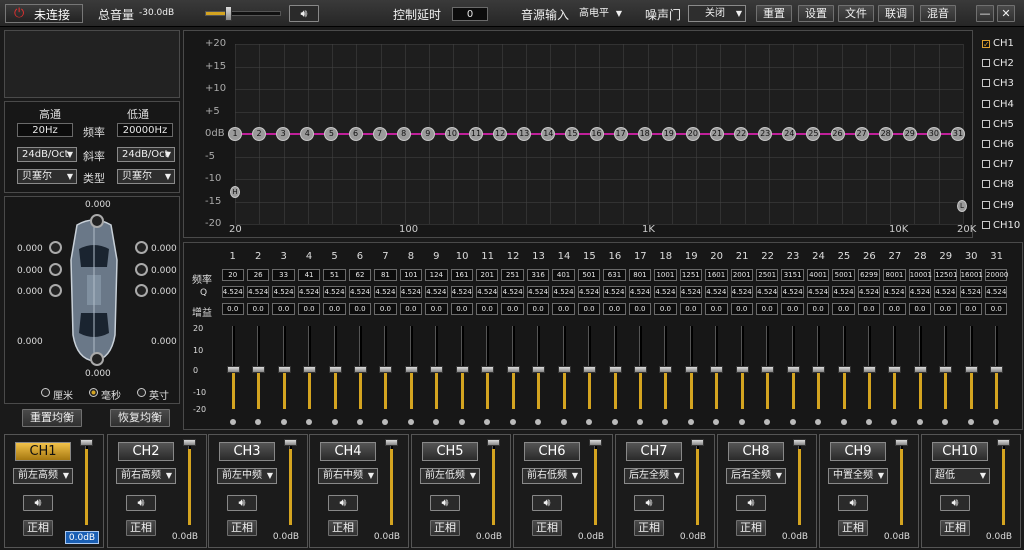  I want to click on channel-position-select: 前右低频 ▼, so click(552, 476).